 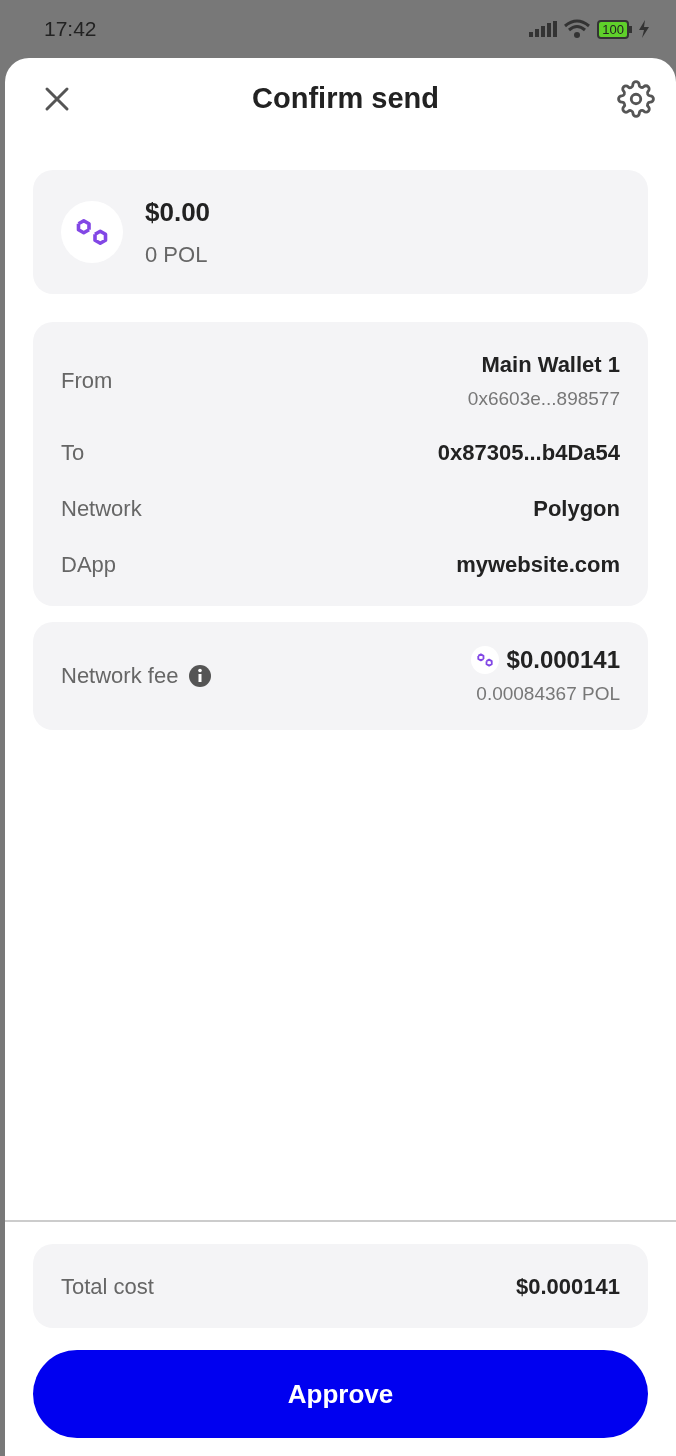 I want to click on wifi-icon, so click(x=577, y=29).